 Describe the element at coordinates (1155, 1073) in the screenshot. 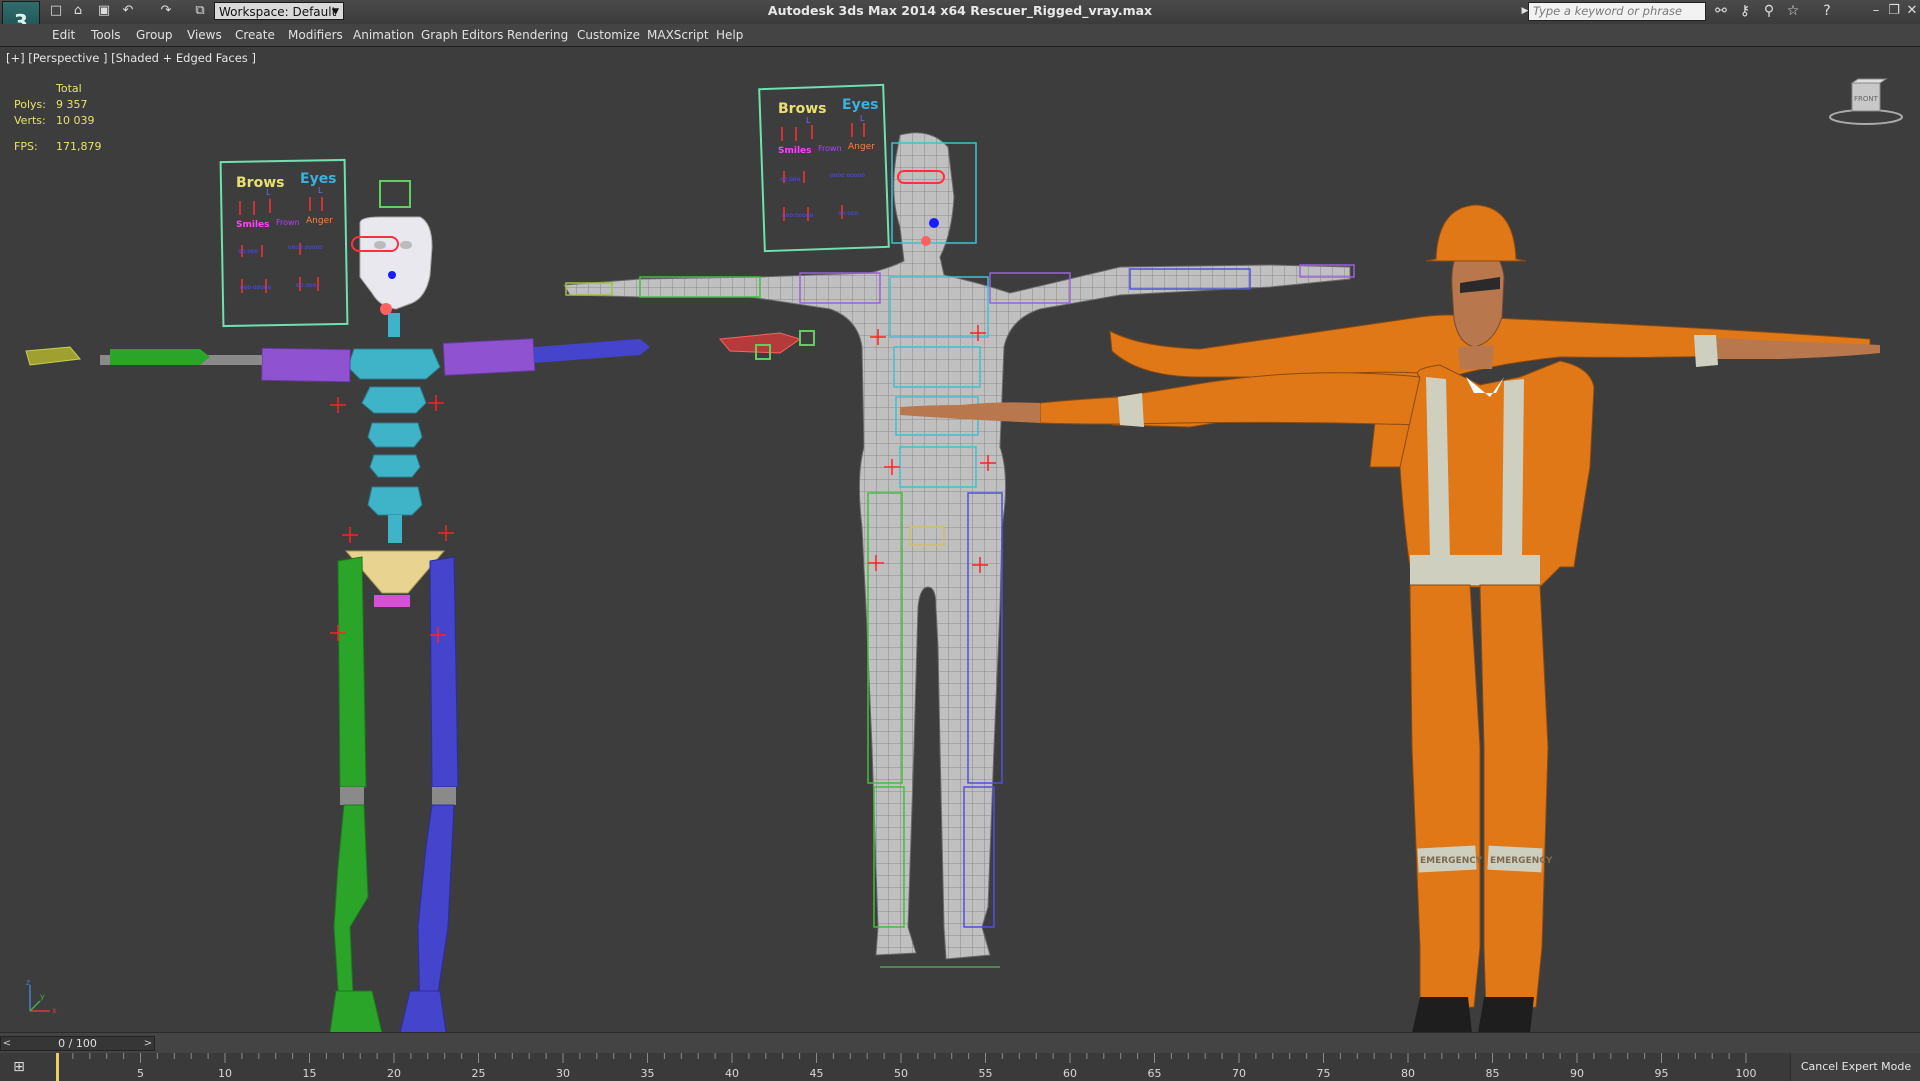

I see `timeline-tick-label: 65` at that location.